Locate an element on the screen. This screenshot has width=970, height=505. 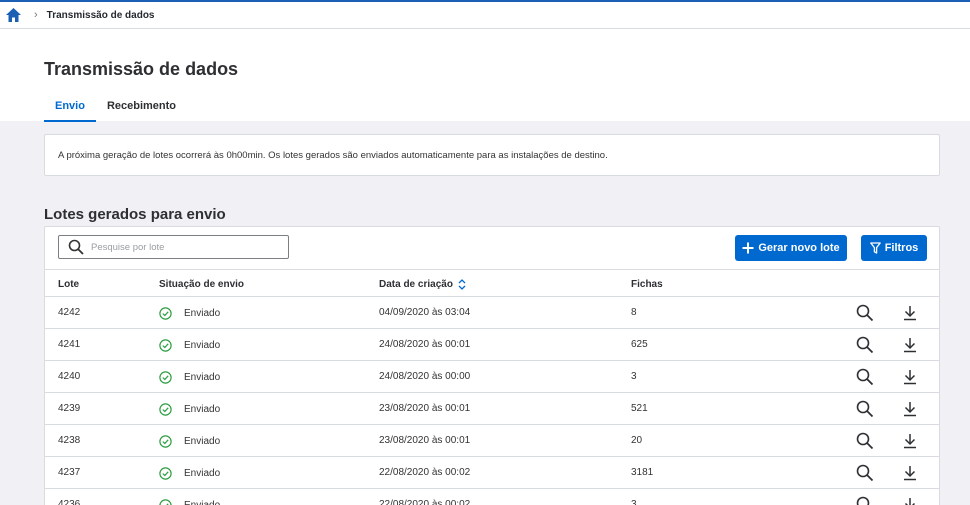
cell-fichas: 625 is located at coordinates (639, 344).